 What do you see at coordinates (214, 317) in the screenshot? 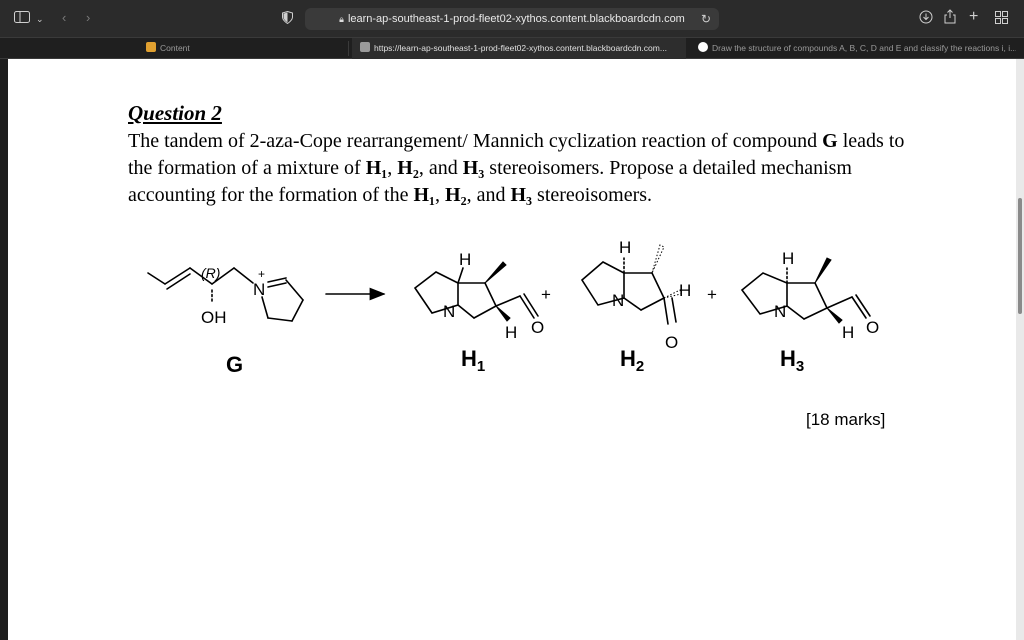
I see `hydroxyl-group: OH` at bounding box center [214, 317].